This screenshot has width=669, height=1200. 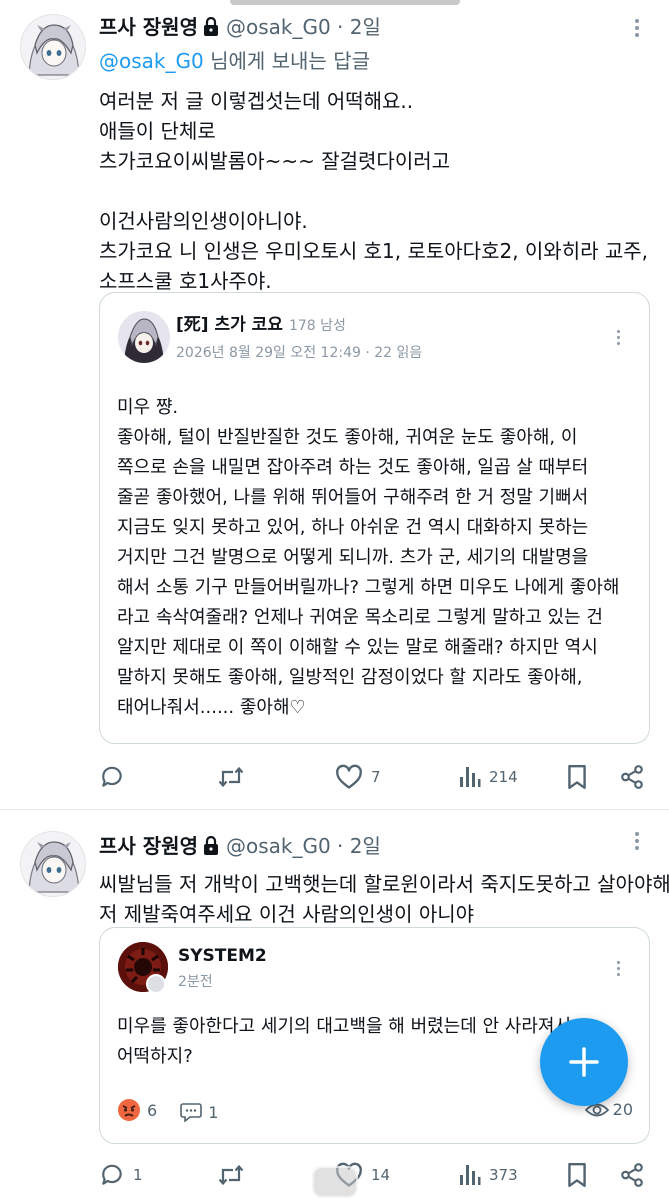 I want to click on reply-context: @osak_G0 님에게 보내는 답글, so click(x=234, y=61).